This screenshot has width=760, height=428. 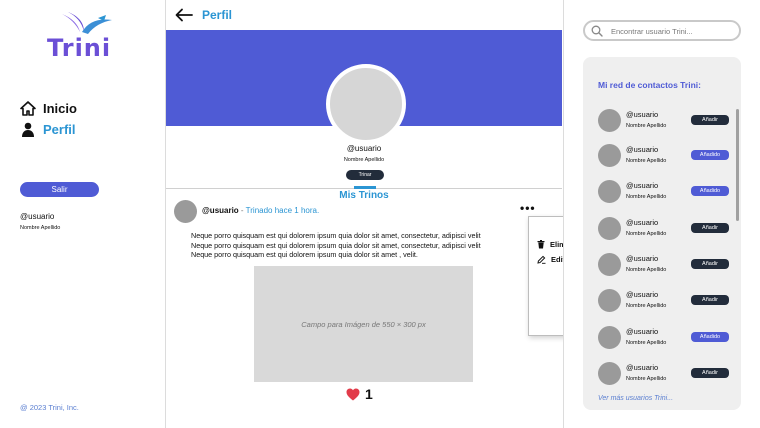 What do you see at coordinates (353, 394) in the screenshot?
I see `heart-icon` at bounding box center [353, 394].